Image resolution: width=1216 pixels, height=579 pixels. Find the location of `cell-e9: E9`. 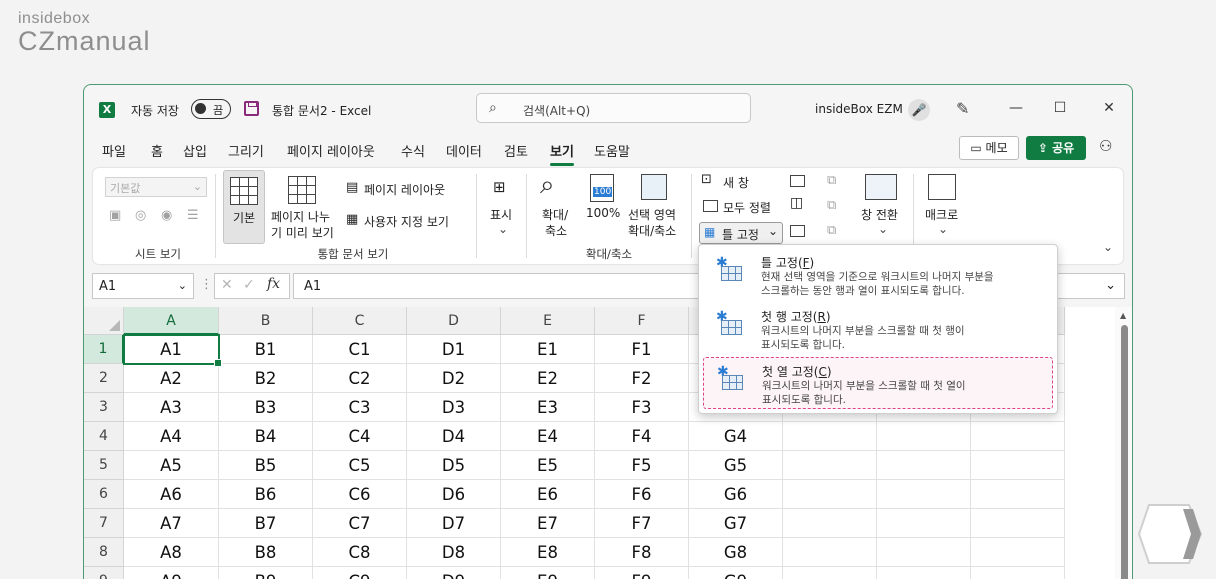

cell-e9: E9 is located at coordinates (548, 573).